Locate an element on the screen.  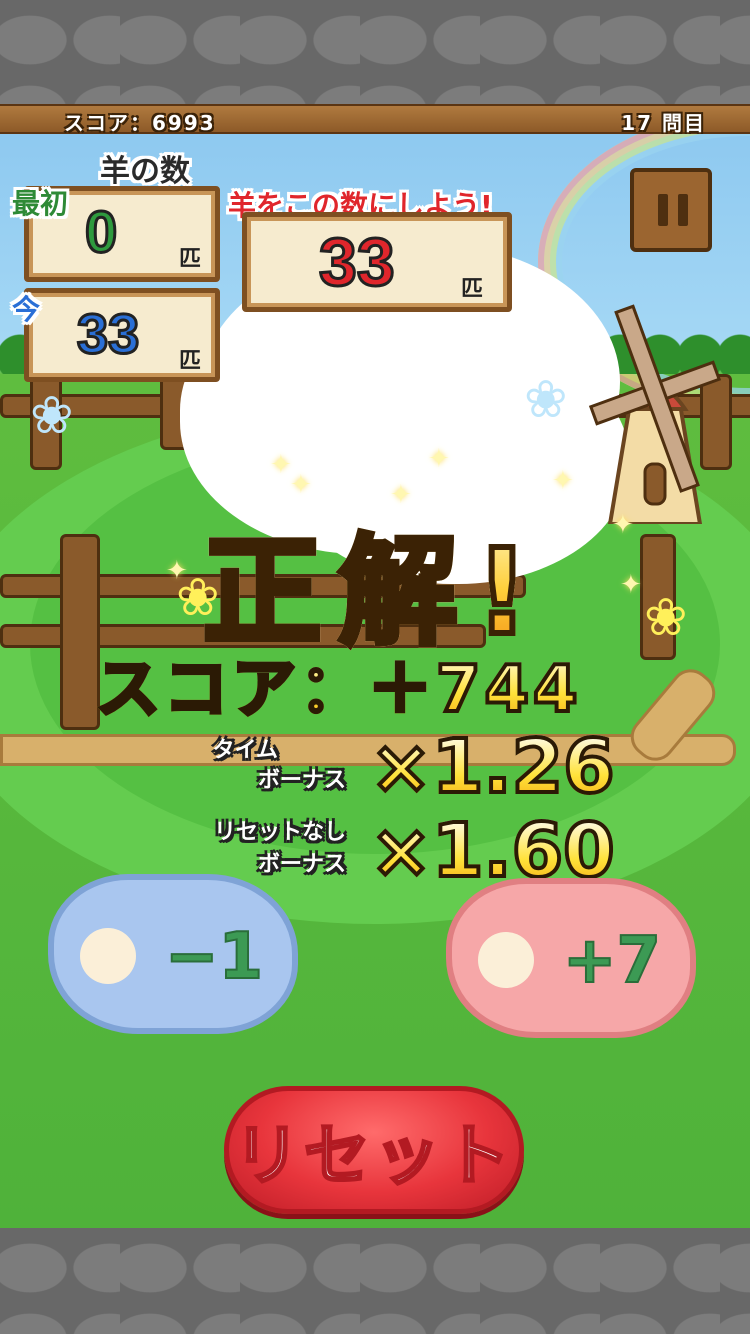
windmill-icon is located at coordinates (655, 414).